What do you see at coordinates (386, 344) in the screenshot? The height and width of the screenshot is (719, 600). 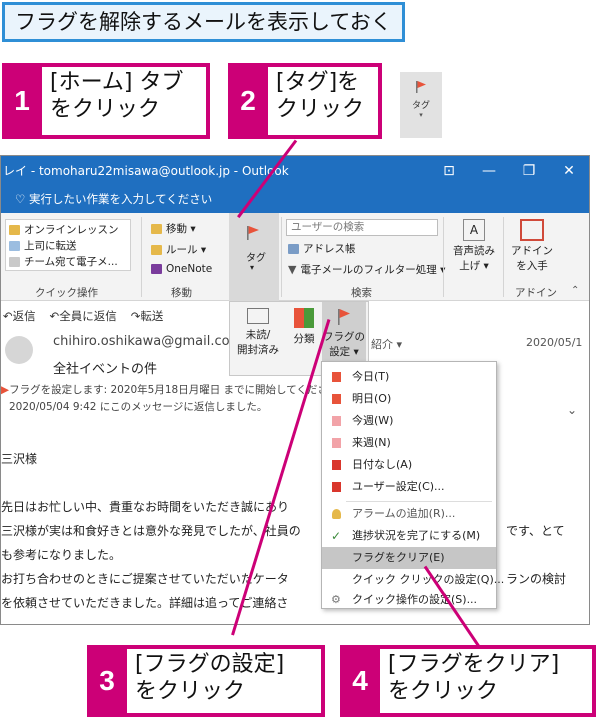 I see `introduce-link: 紹介 ▾` at bounding box center [386, 344].